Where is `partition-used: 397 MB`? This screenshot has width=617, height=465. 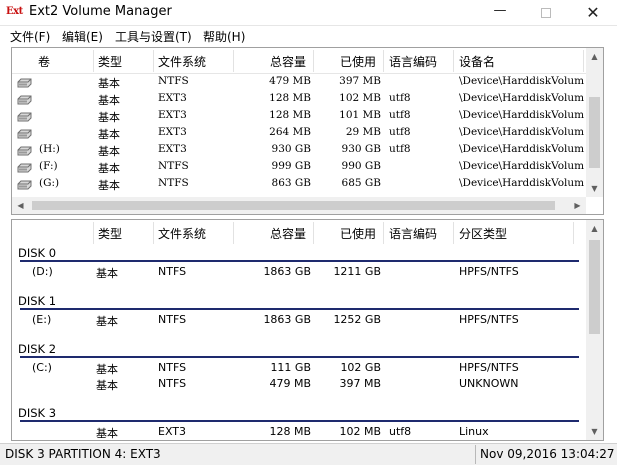
partition-used: 397 MB is located at coordinates (360, 383).